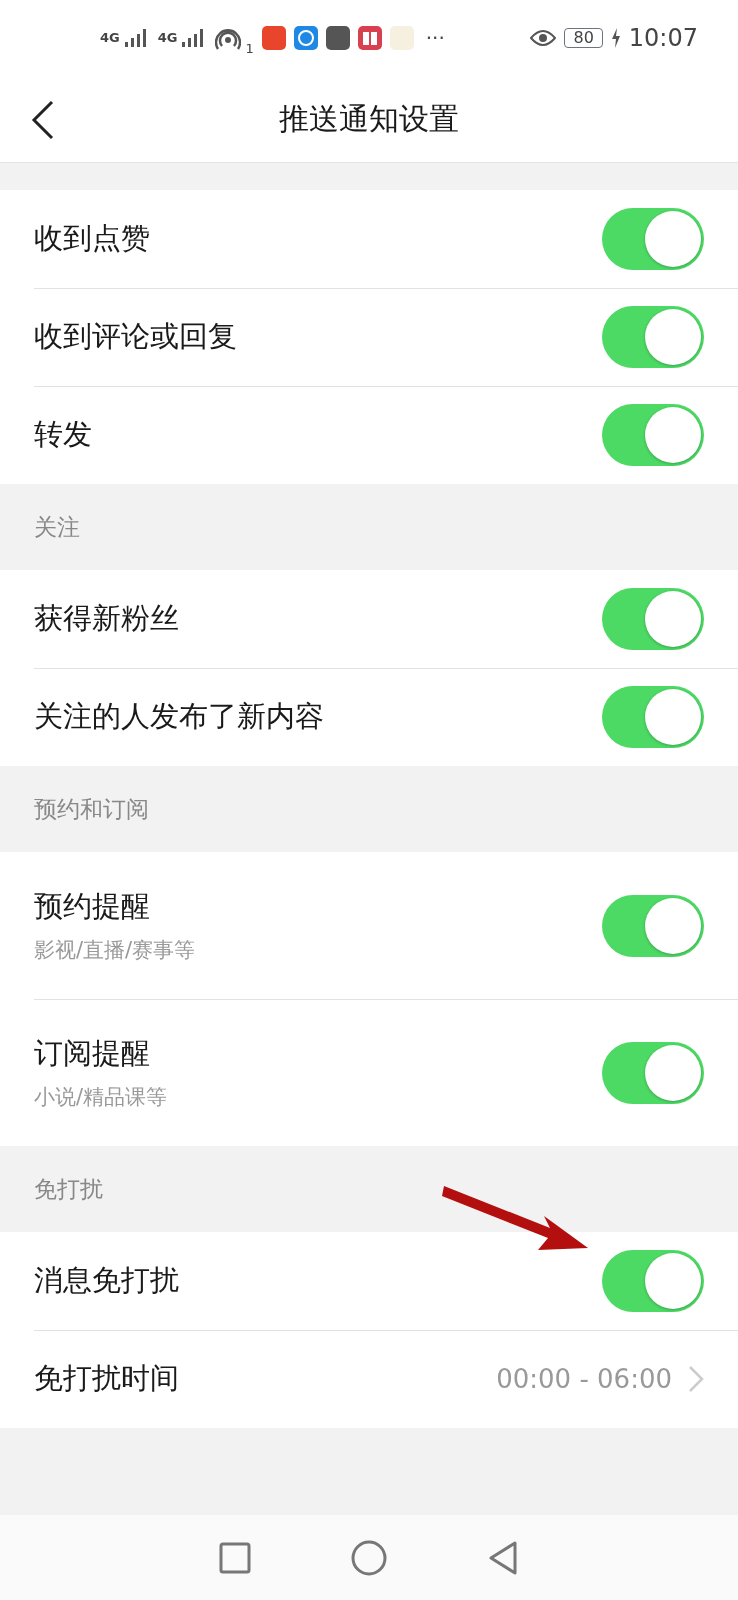  Describe the element at coordinates (543, 37) in the screenshot. I see `eye-icon` at that location.